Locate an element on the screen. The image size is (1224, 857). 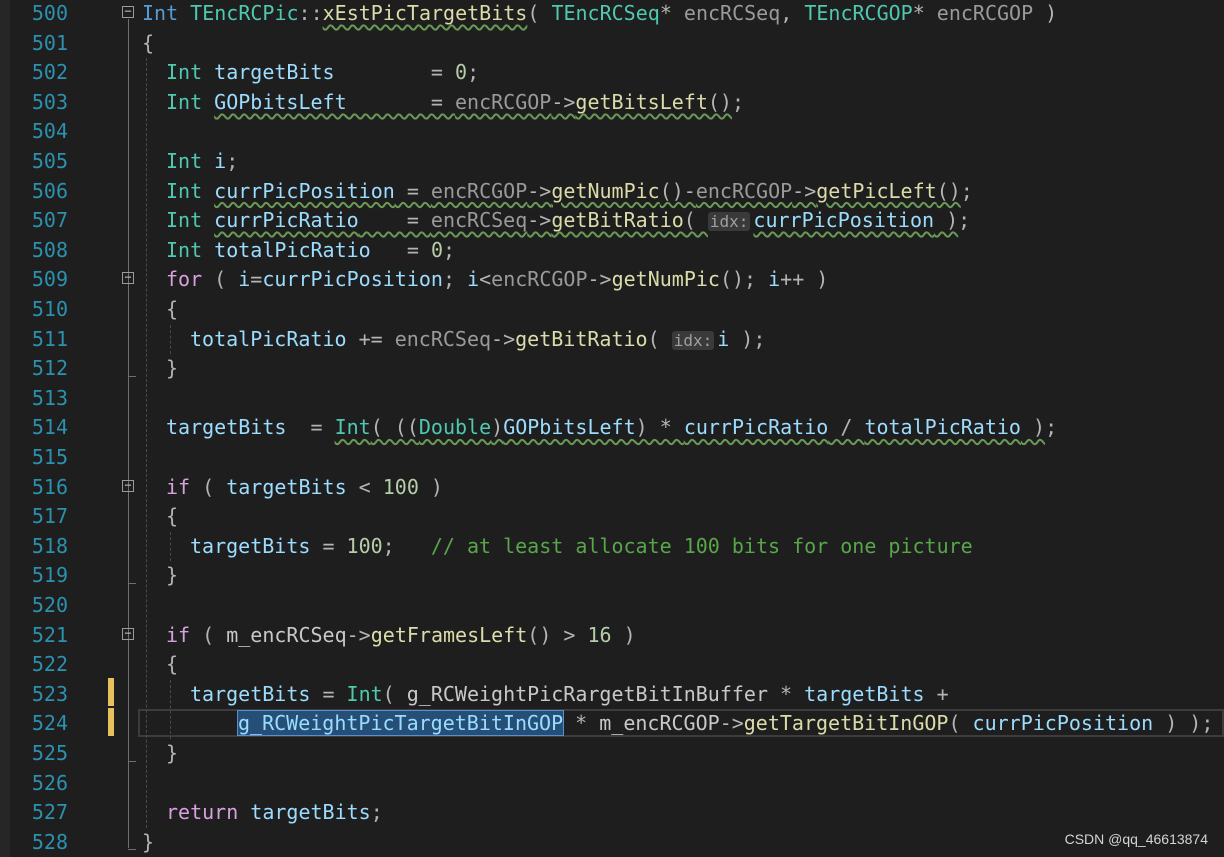
code-token: getFramesLeft is located at coordinates (449, 634).